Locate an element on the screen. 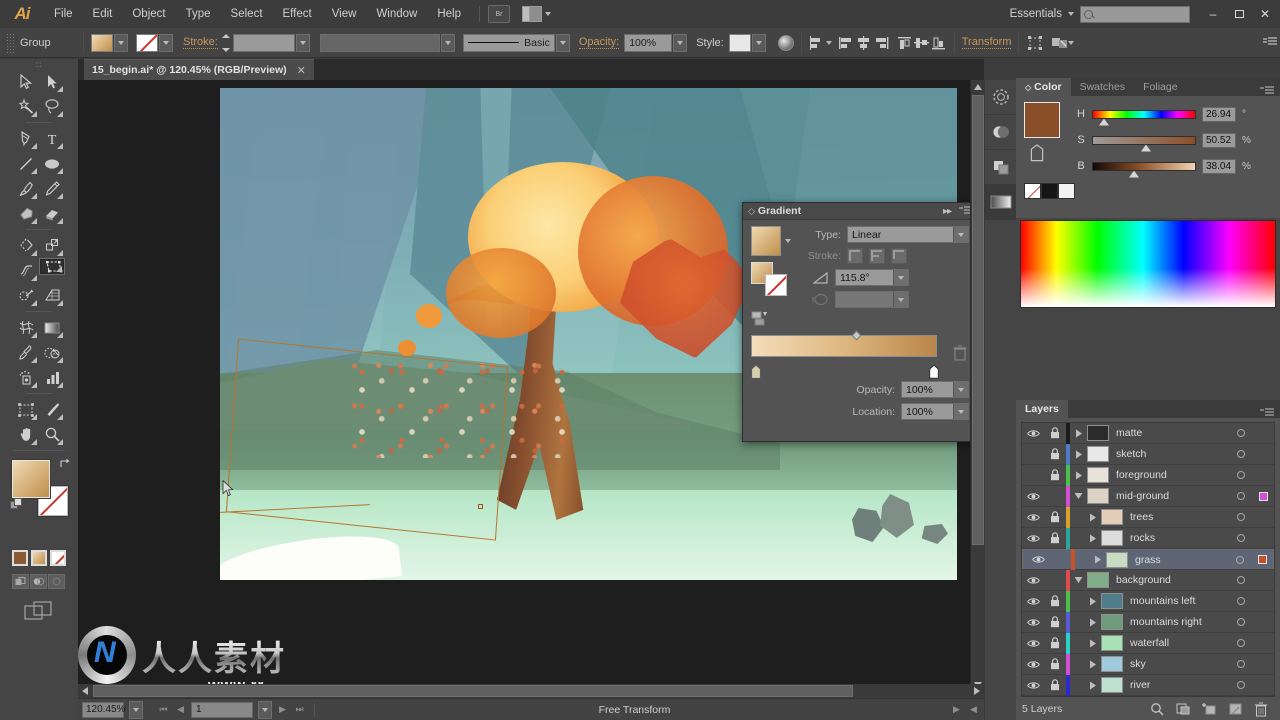 The image size is (1280, 720). align-left-icon is located at coordinates (846, 43).